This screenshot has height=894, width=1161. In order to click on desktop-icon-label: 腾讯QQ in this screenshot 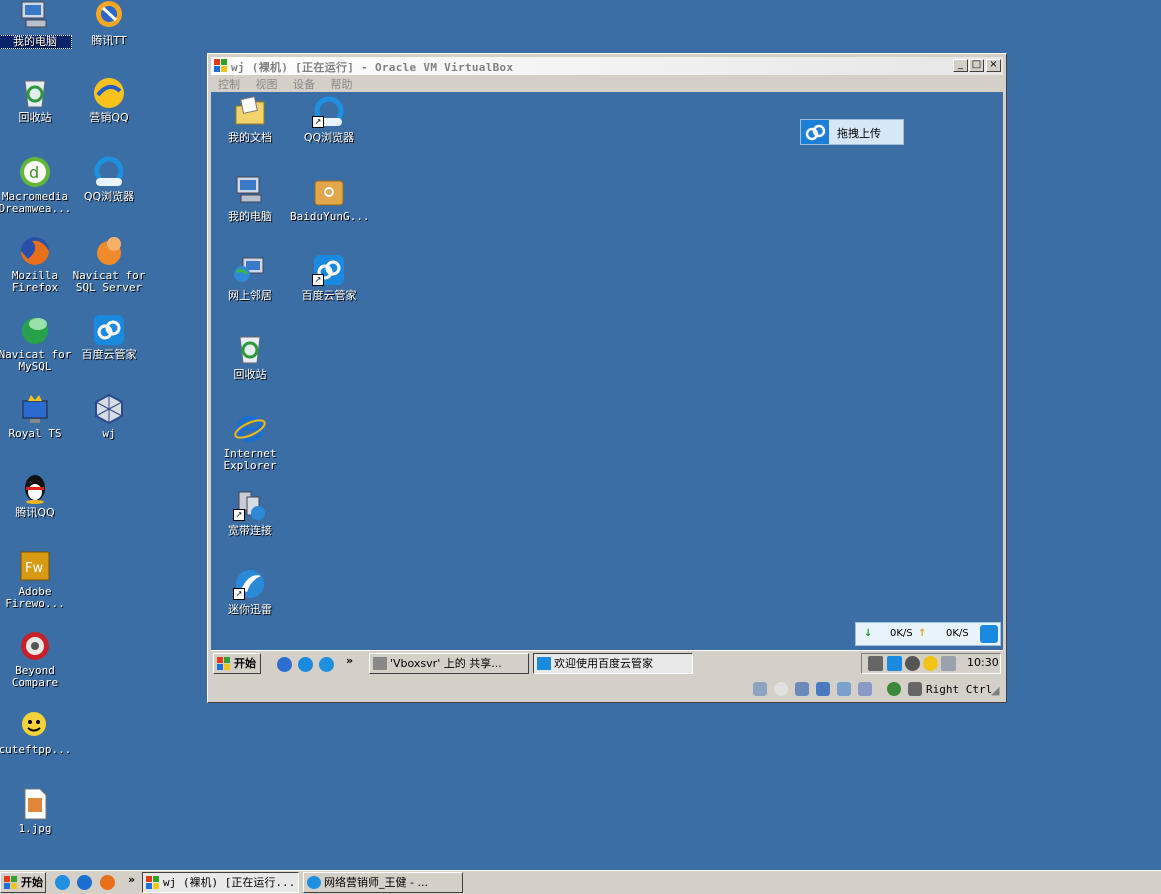, I will do `click(35, 512)`.